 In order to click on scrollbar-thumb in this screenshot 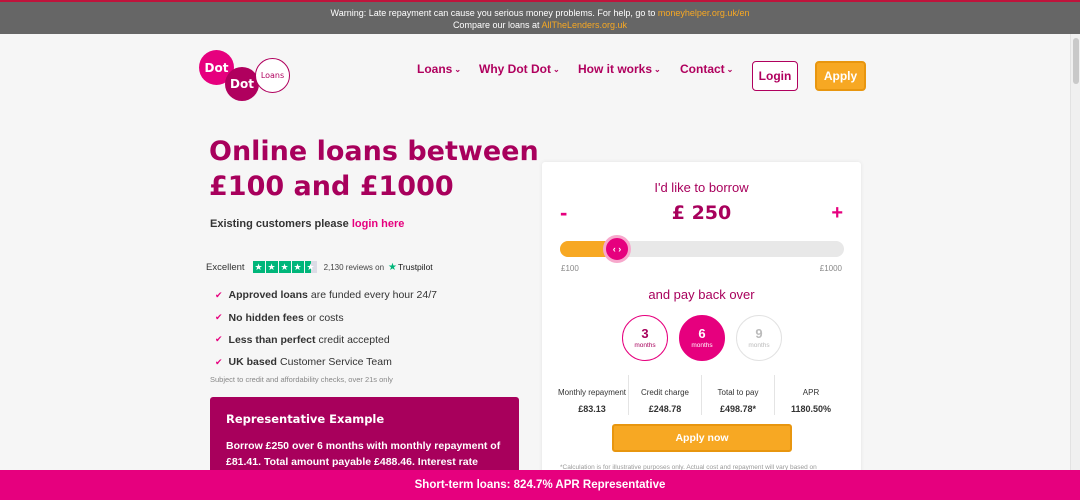, I will do `click(1076, 61)`.